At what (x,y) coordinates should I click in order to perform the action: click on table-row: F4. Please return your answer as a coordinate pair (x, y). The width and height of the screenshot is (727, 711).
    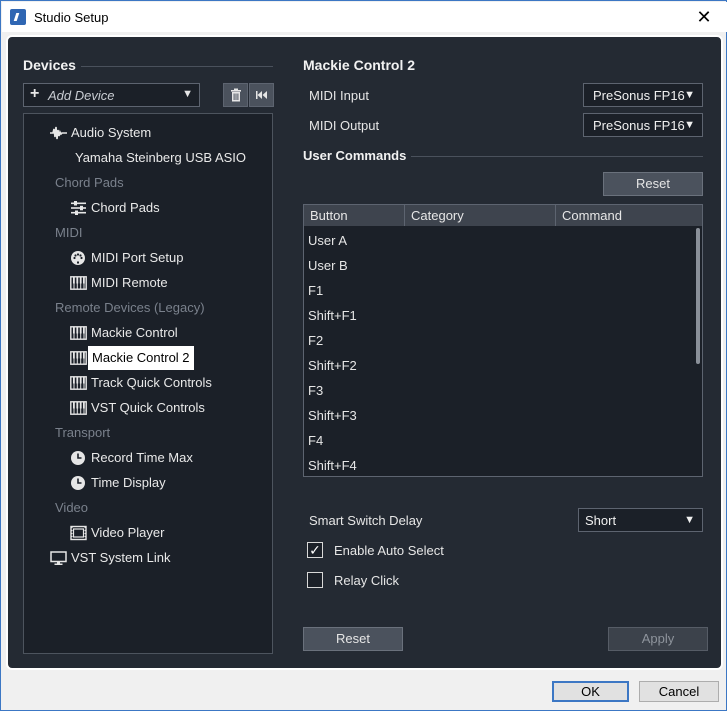
    Looking at the image, I should click on (315, 440).